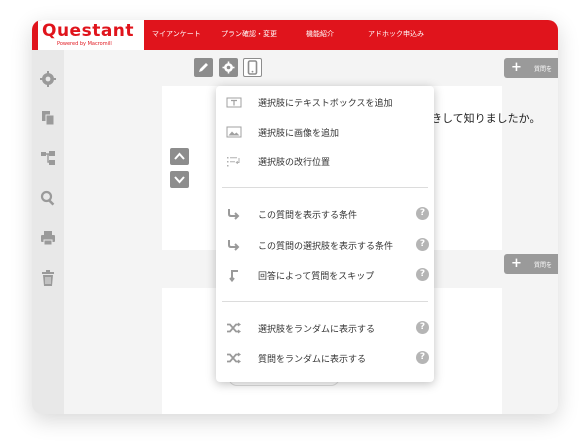 The image size is (582, 441). I want to click on mobile-icon, so click(252, 67).